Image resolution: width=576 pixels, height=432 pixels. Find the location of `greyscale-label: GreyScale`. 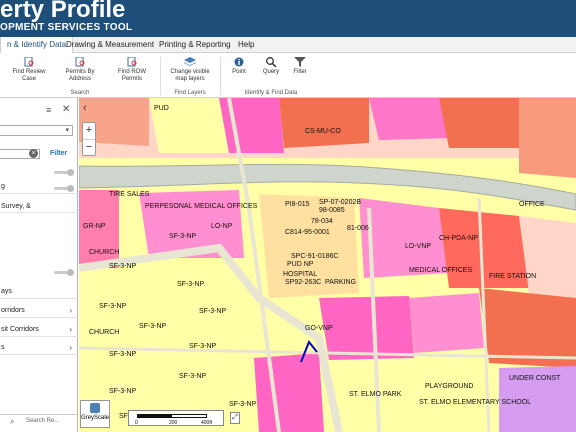

greyscale-label: GreyScale is located at coordinates (95, 418).